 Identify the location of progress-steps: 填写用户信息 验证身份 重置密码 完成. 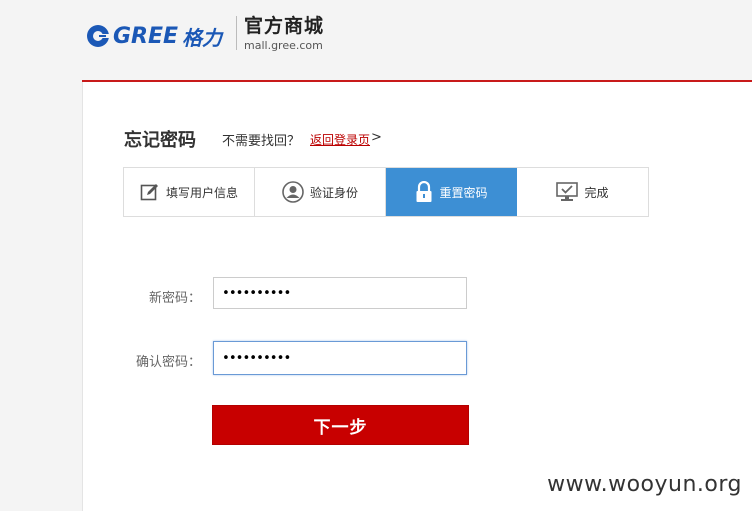
(386, 192).